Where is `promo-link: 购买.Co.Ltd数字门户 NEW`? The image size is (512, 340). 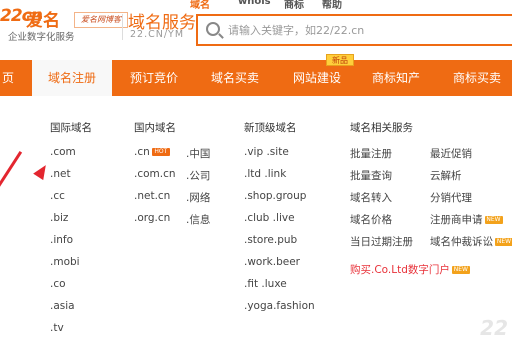
promo-link: 购买.Co.Ltd数字门户 NEW is located at coordinates (410, 269).